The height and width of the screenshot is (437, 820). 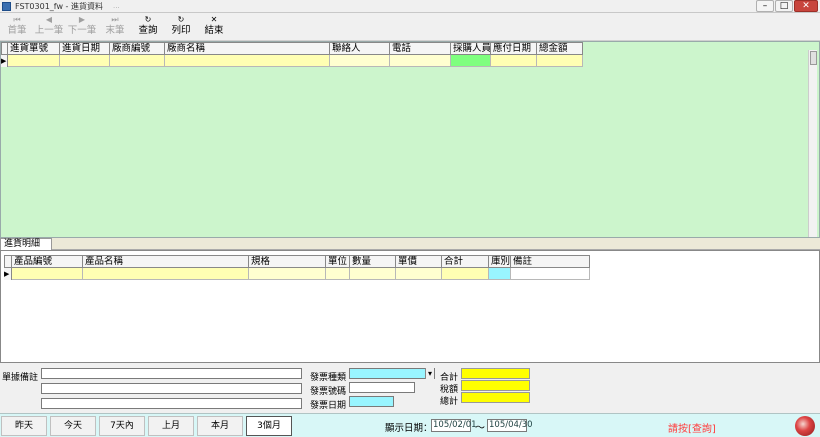 I want to click on col-header: 備註, so click(x=550, y=261).